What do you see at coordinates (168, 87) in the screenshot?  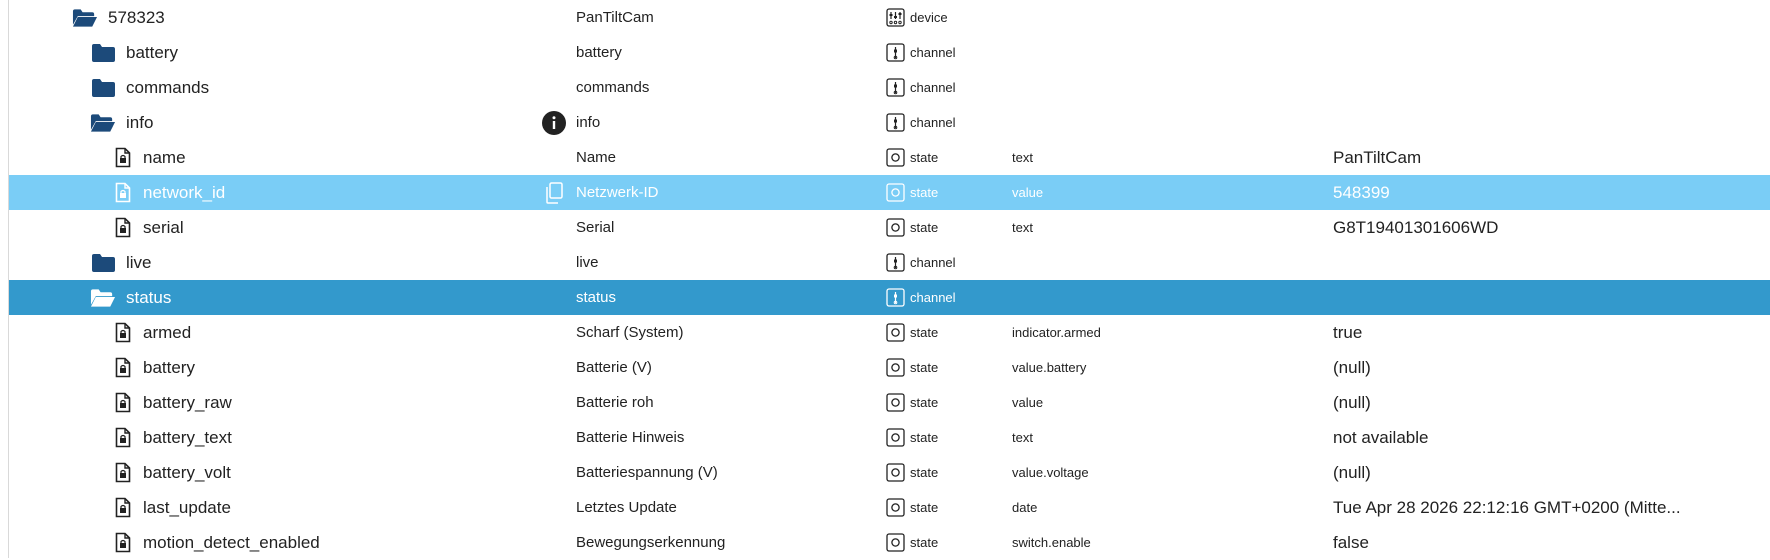 I see `object-id: commands` at bounding box center [168, 87].